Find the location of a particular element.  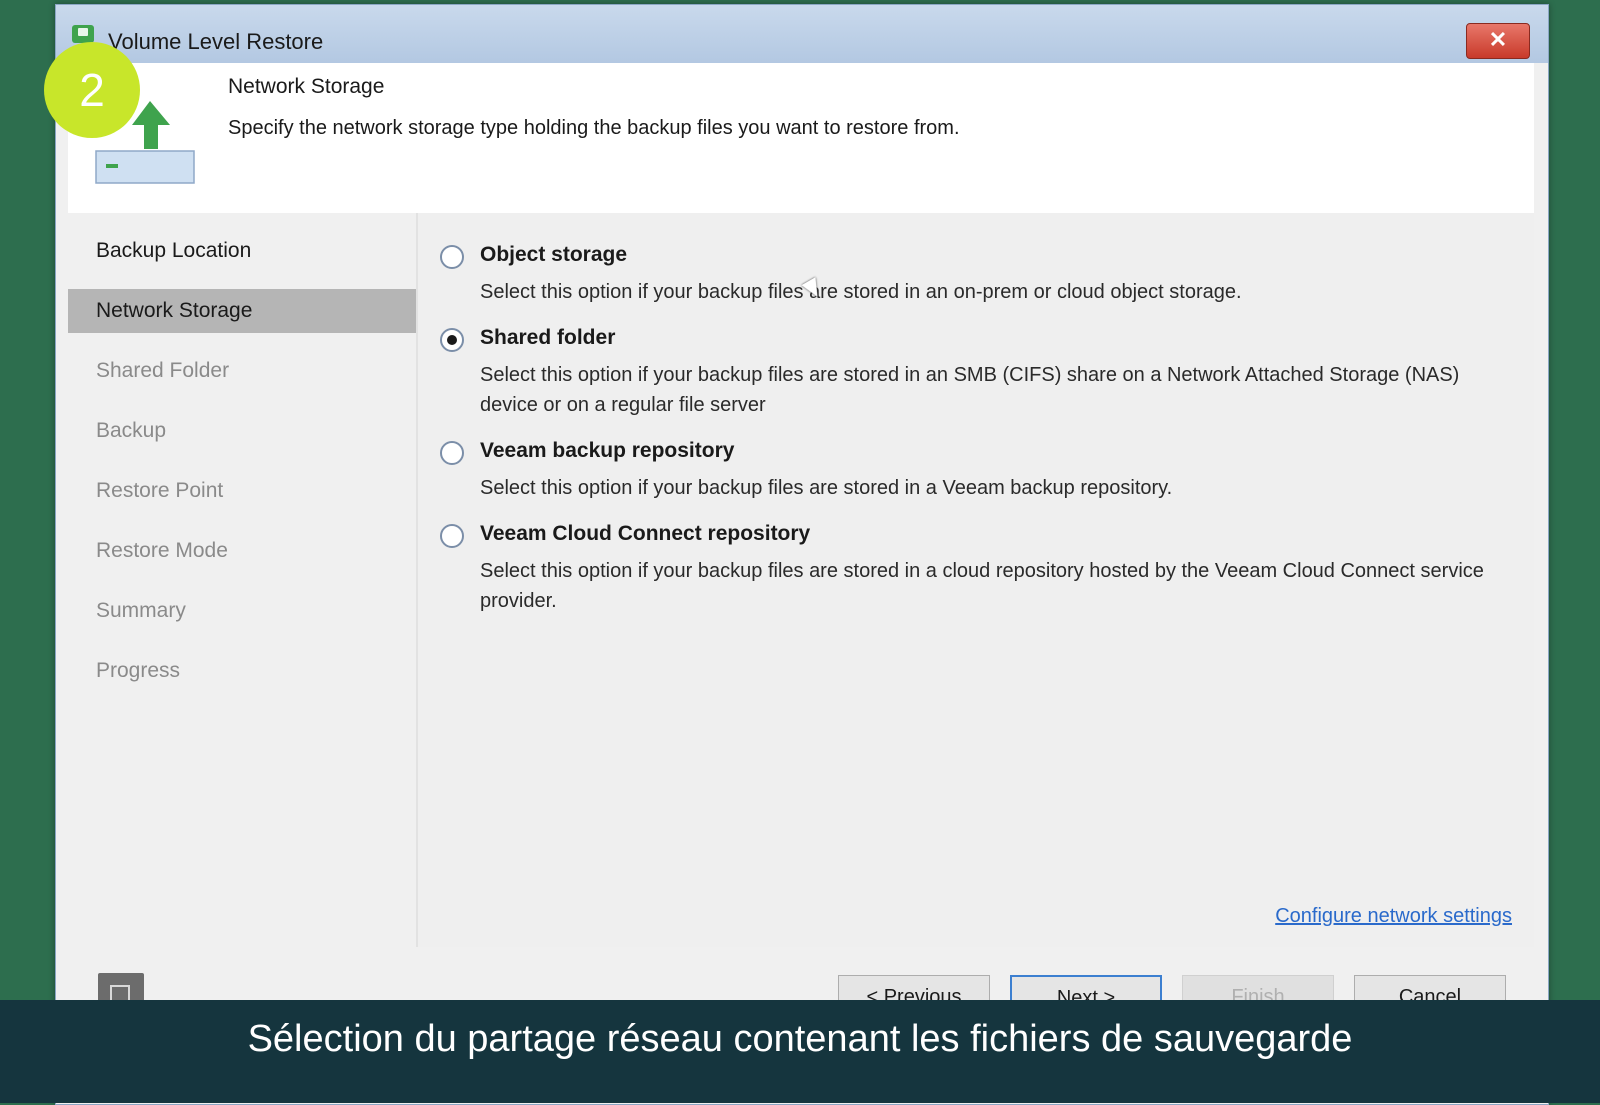

nav-step-restore-mode: Restore Mode is located at coordinates (162, 550).